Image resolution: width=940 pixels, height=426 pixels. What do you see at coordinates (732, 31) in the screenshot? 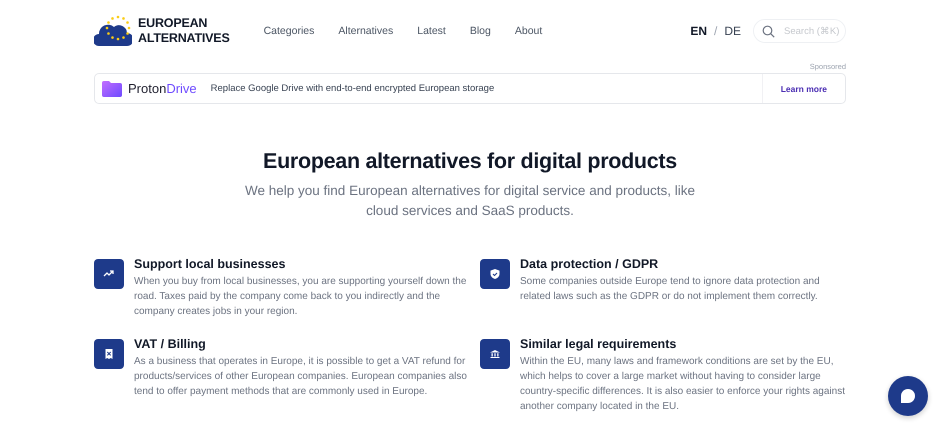
I see `language-link: DE` at bounding box center [732, 31].